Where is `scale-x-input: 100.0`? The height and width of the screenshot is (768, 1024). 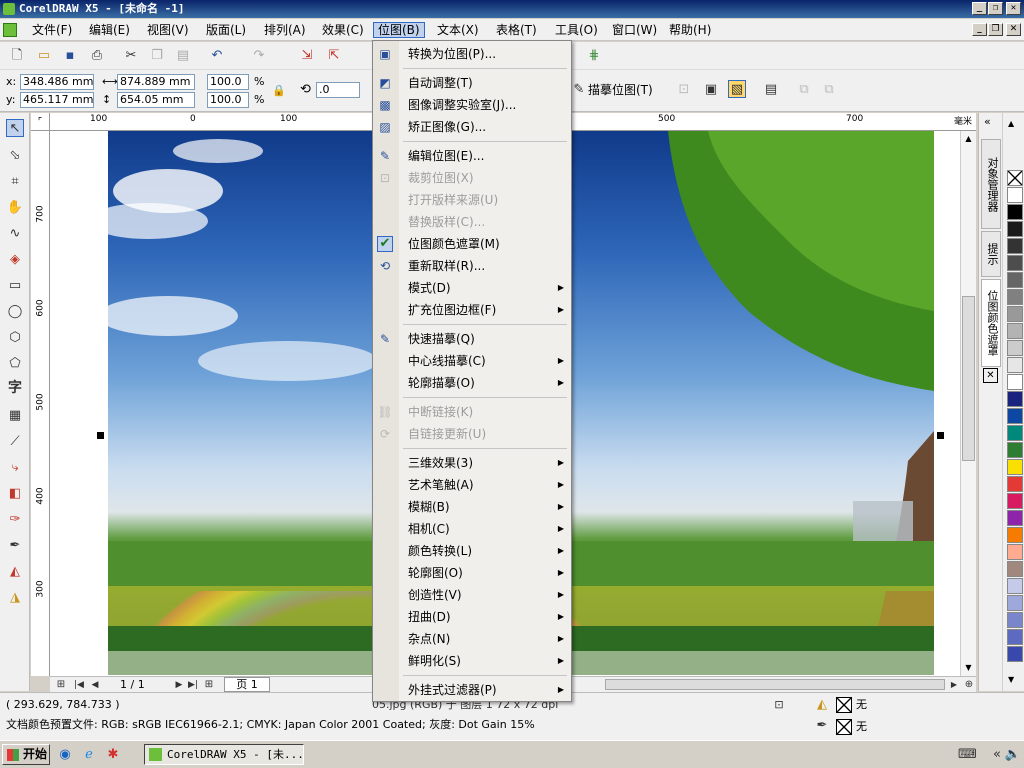
scale-x-input: 100.0 is located at coordinates (228, 82).